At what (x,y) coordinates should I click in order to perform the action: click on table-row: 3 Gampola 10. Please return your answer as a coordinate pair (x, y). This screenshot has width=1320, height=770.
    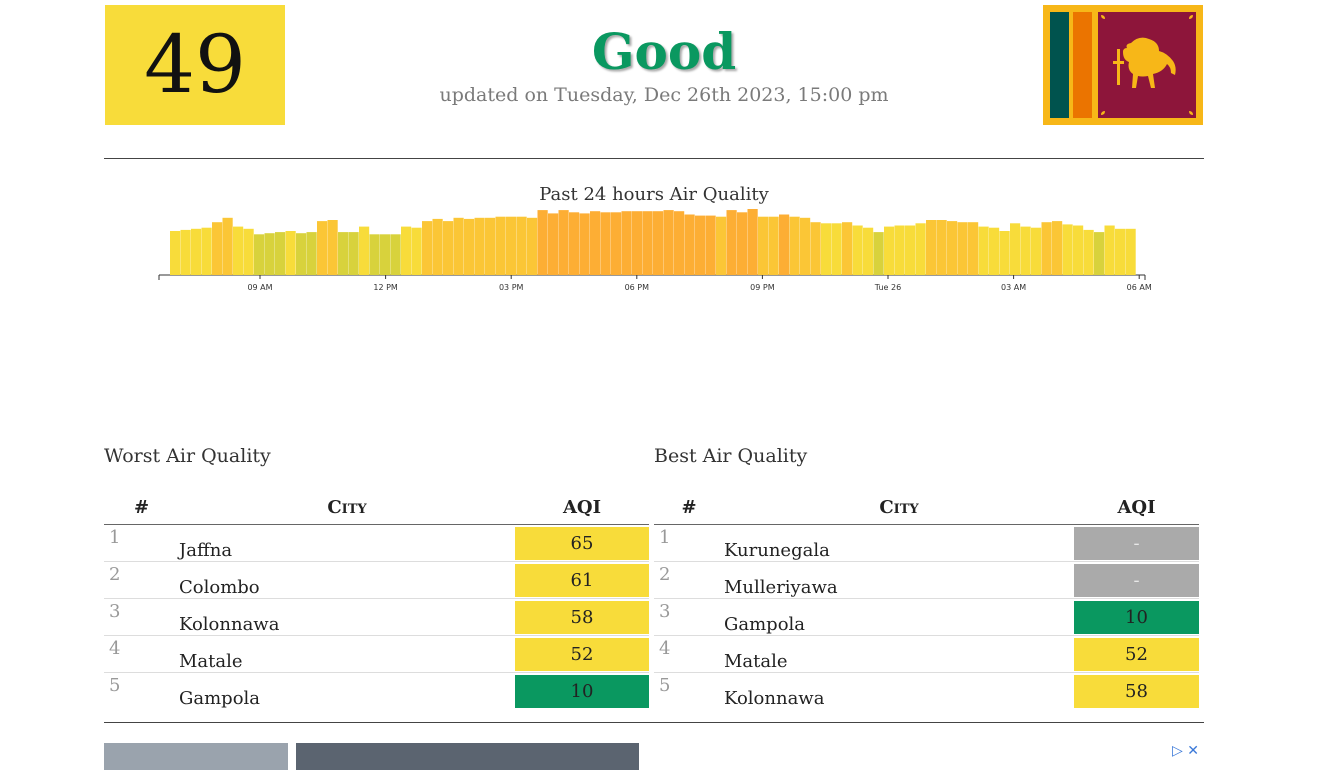
    Looking at the image, I should click on (926, 617).